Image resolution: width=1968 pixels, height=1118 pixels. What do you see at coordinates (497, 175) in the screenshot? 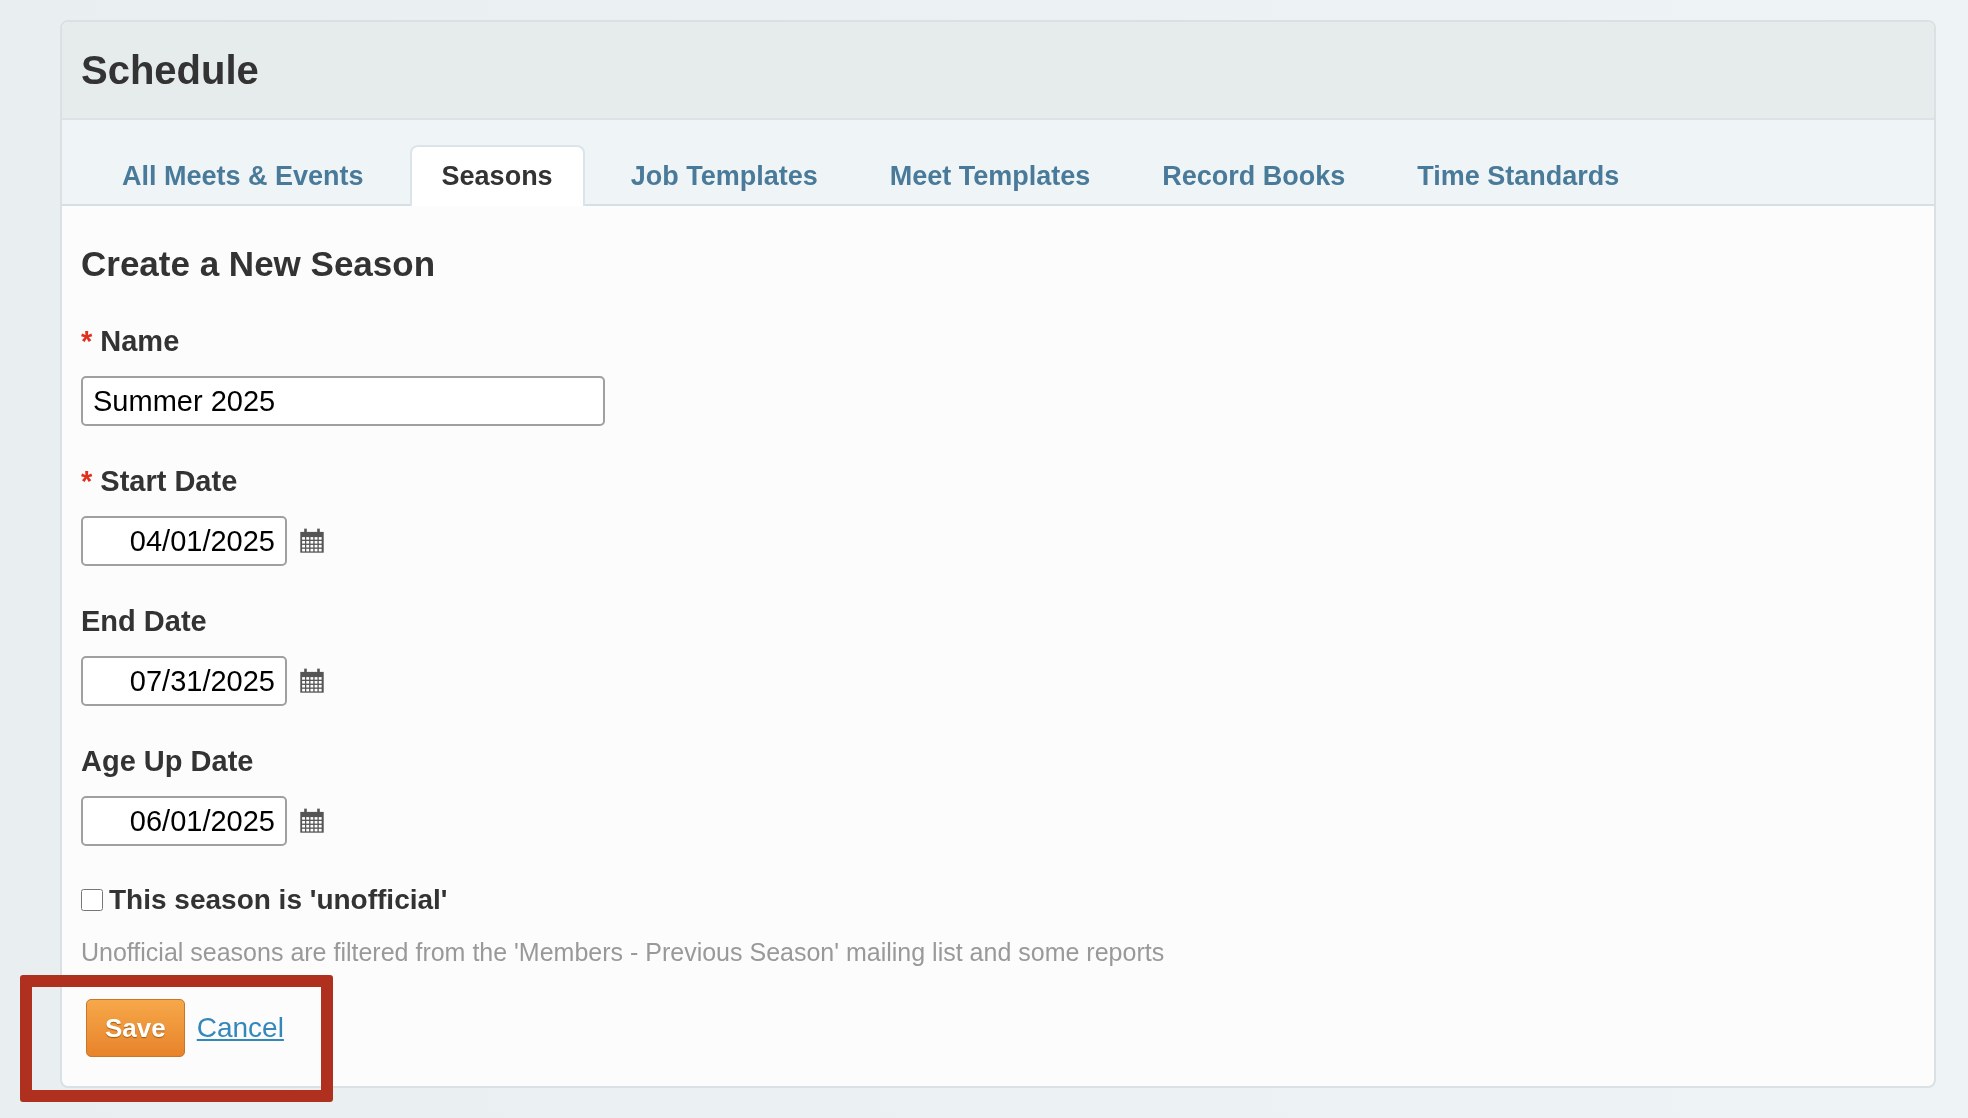
I see `tab: Seasons` at bounding box center [497, 175].